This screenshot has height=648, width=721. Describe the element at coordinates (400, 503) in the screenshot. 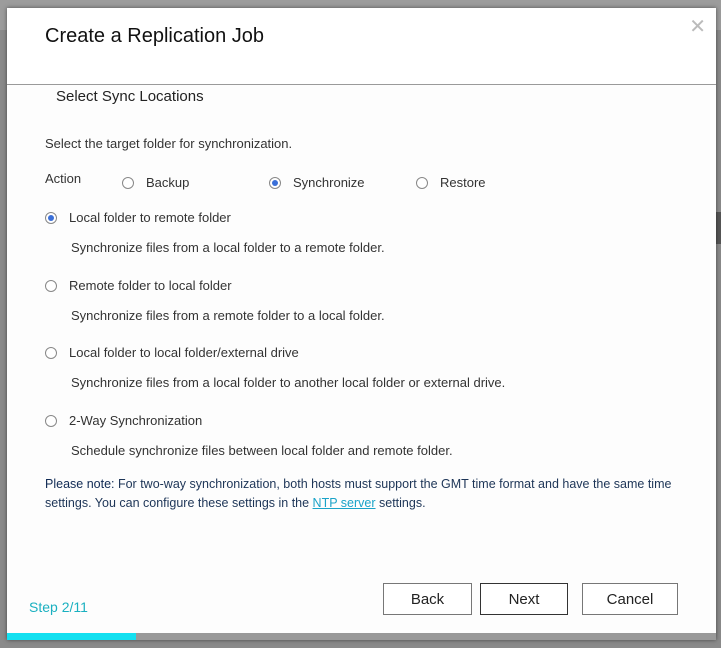

I see `note-suffix: settings.` at that location.